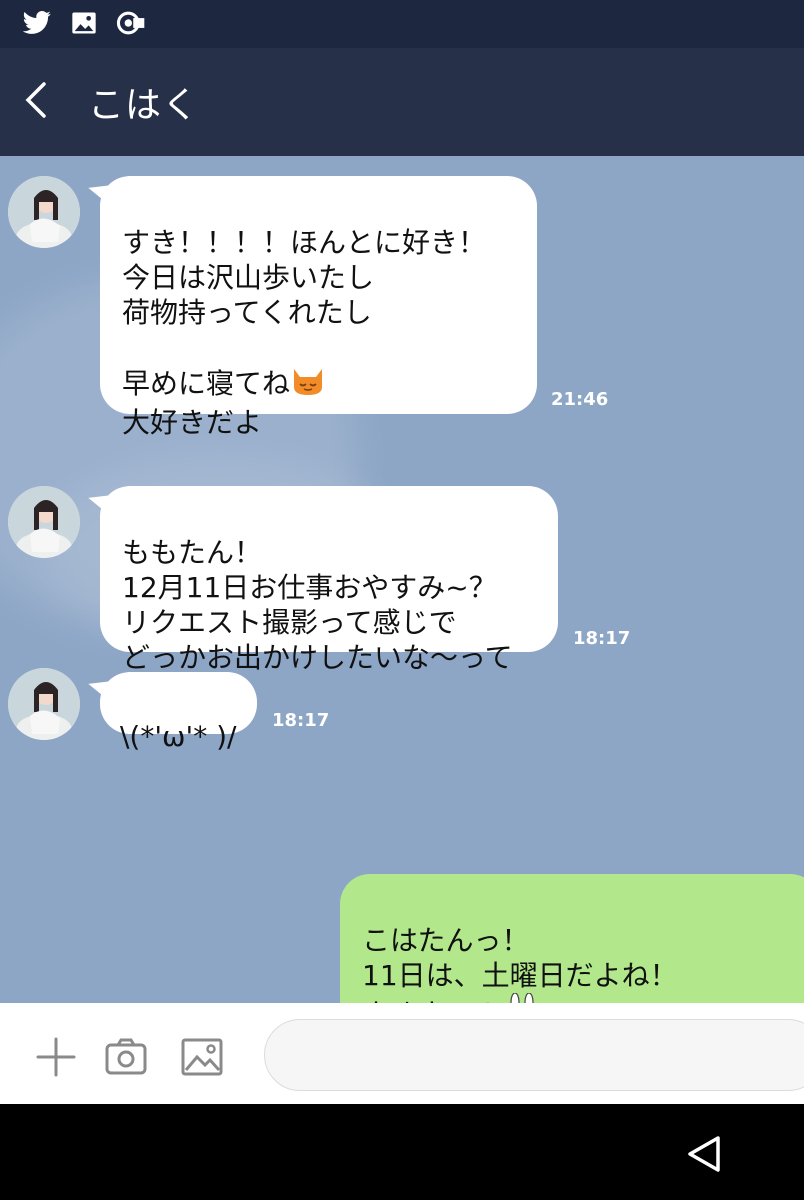 The height and width of the screenshot is (1200, 804). I want to click on image-icon, so click(202, 1057).